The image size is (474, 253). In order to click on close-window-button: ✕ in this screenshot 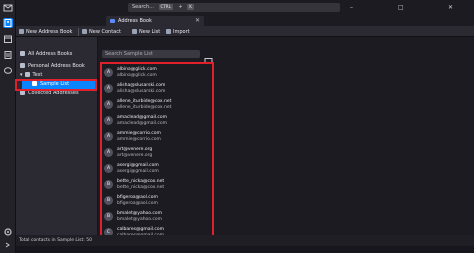, I will do `click(450, 7)`.